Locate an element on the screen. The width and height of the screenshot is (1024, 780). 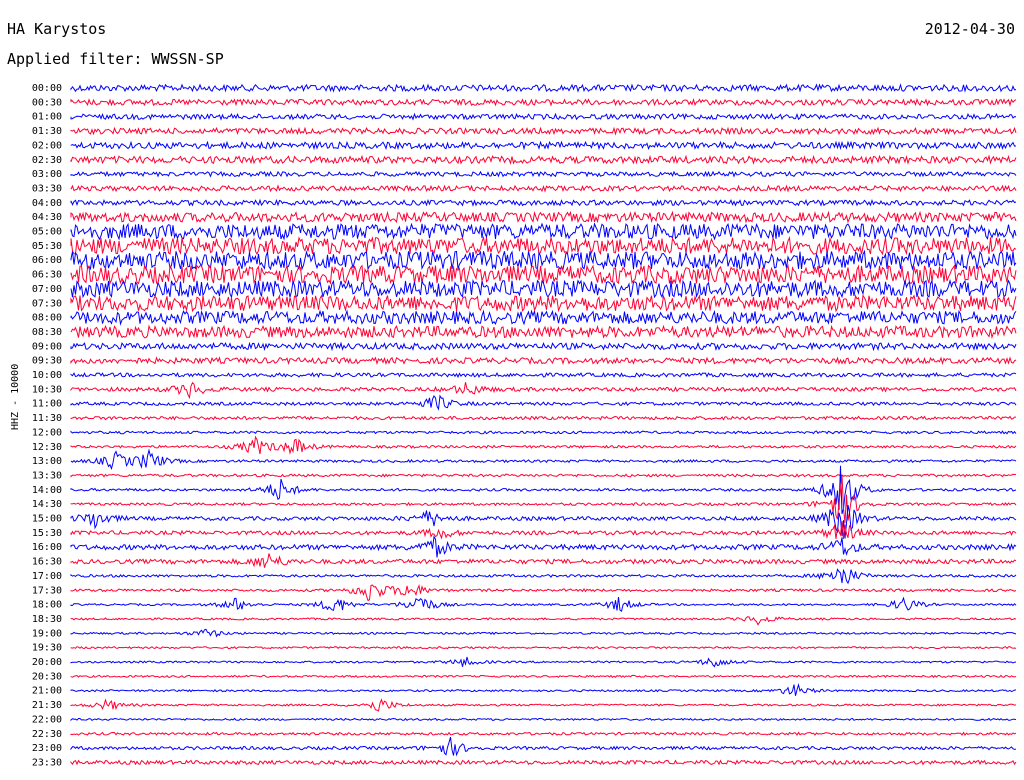
time-tick-label: 00:00 is located at coordinates (47, 88).